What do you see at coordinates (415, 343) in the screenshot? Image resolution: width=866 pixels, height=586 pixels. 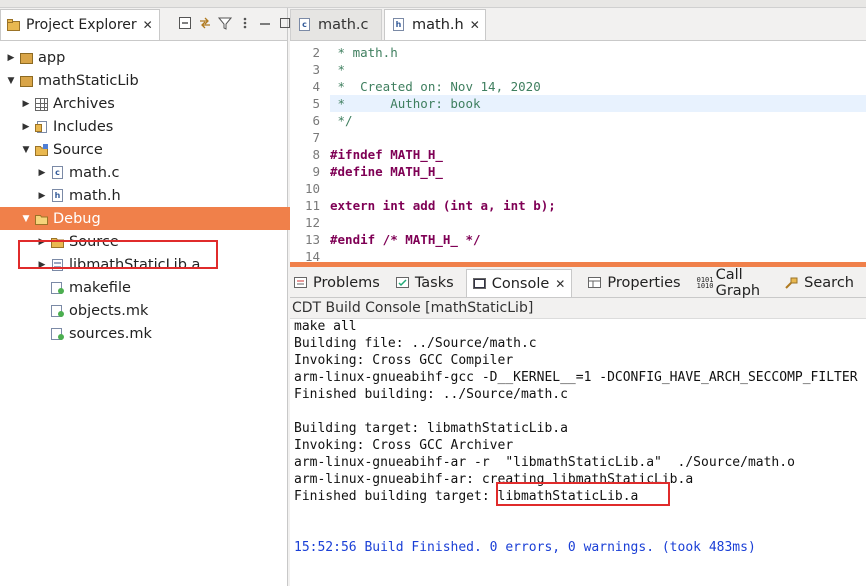 I see `console-line: Building file: ../Source/math.c` at bounding box center [415, 343].